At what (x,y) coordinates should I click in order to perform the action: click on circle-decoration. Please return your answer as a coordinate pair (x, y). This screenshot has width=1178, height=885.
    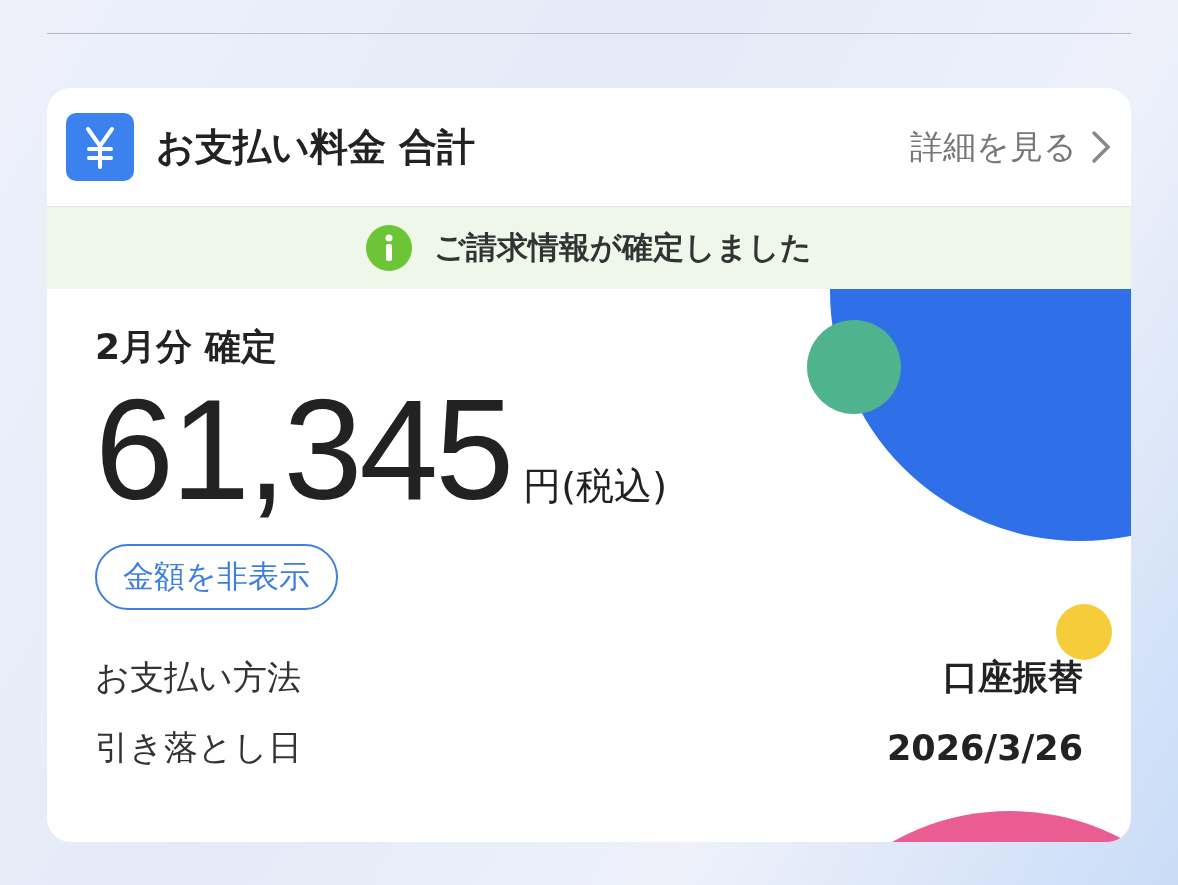
    Looking at the image, I should click on (1084, 632).